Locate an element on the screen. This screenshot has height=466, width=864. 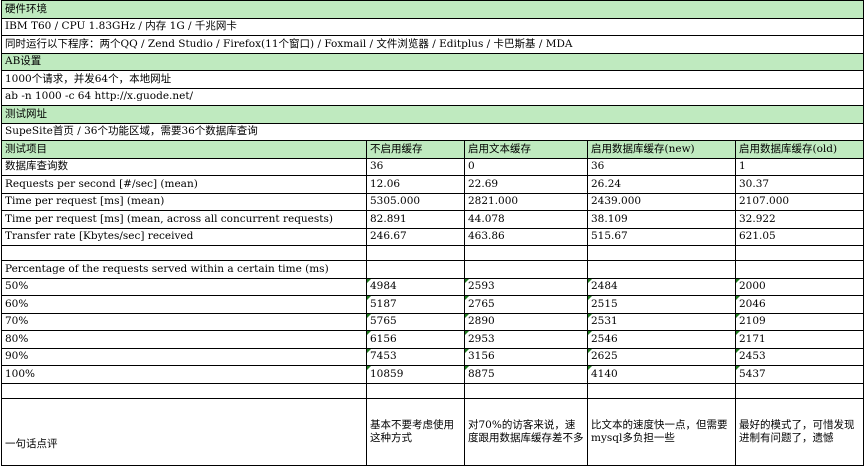
table-cell: 5187 is located at coordinates (415, 304).